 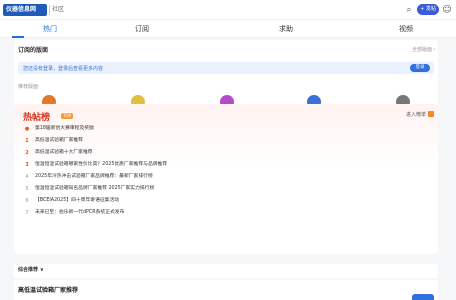 What do you see at coordinates (64, 129) in the screenshot?
I see `hot-post-title: 第18届新创大赛审程及奖励` at bounding box center [64, 129].